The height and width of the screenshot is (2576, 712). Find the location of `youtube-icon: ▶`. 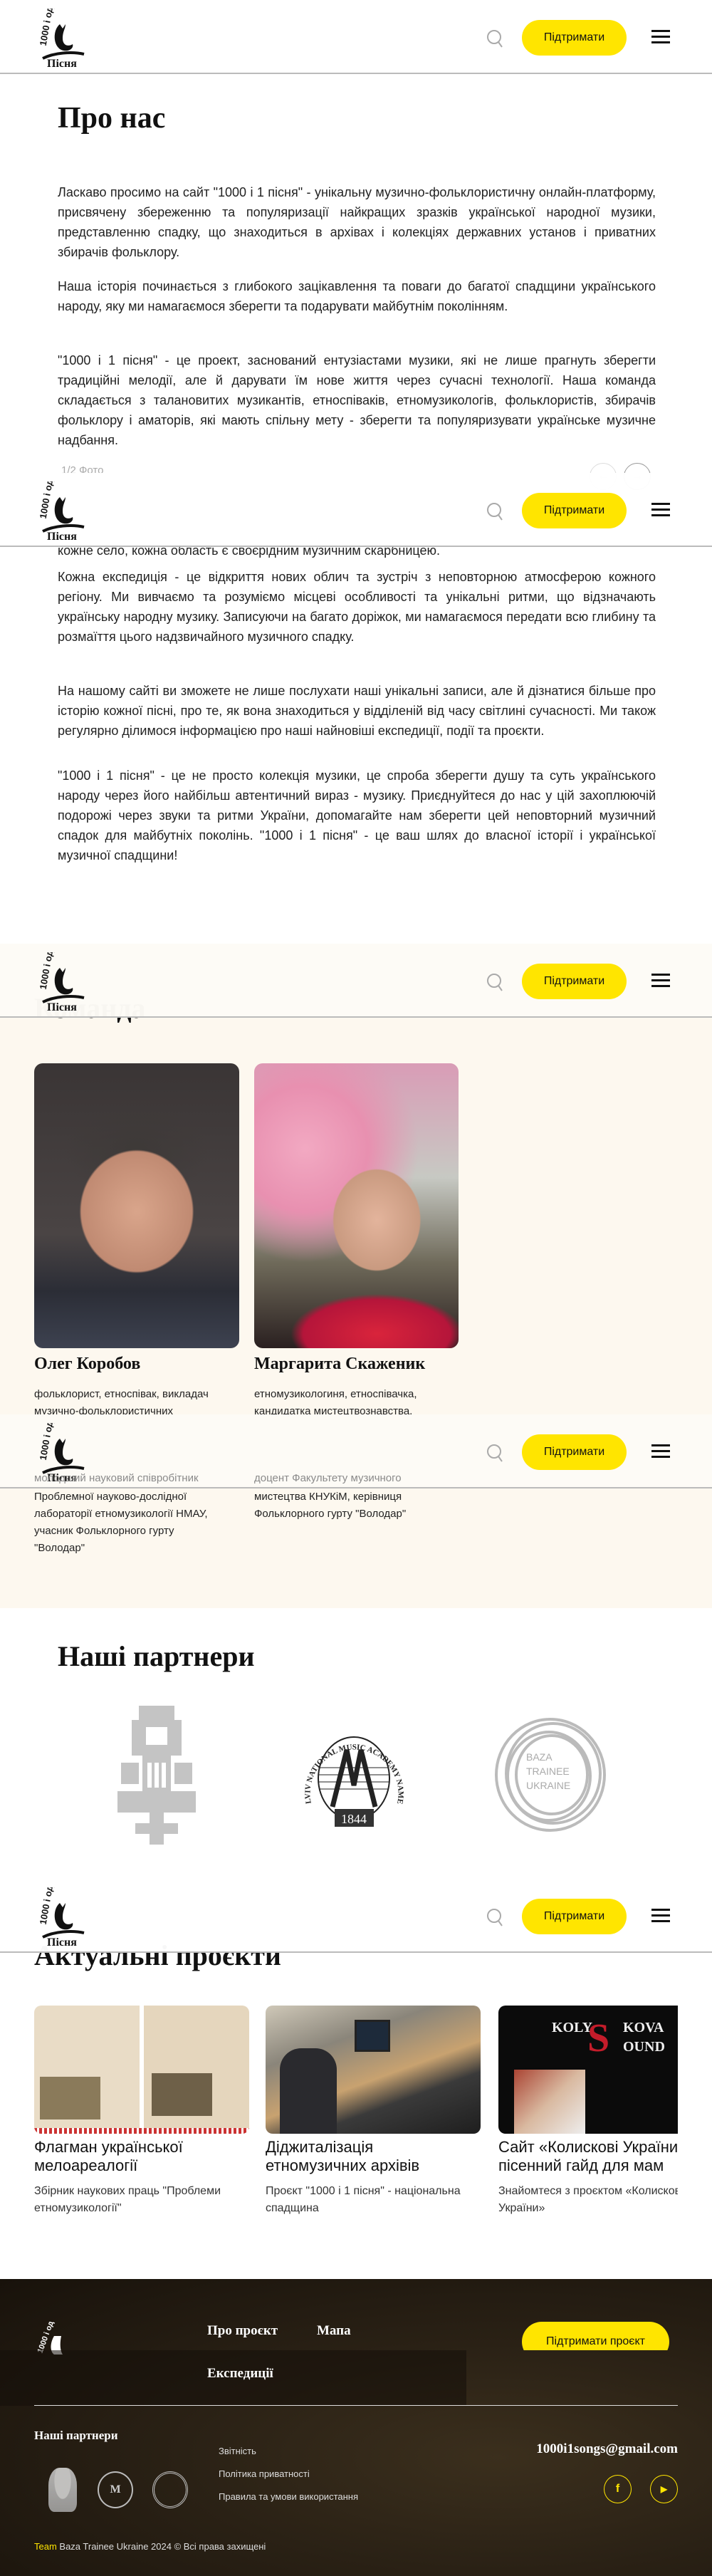

youtube-icon: ▶ is located at coordinates (664, 2489).